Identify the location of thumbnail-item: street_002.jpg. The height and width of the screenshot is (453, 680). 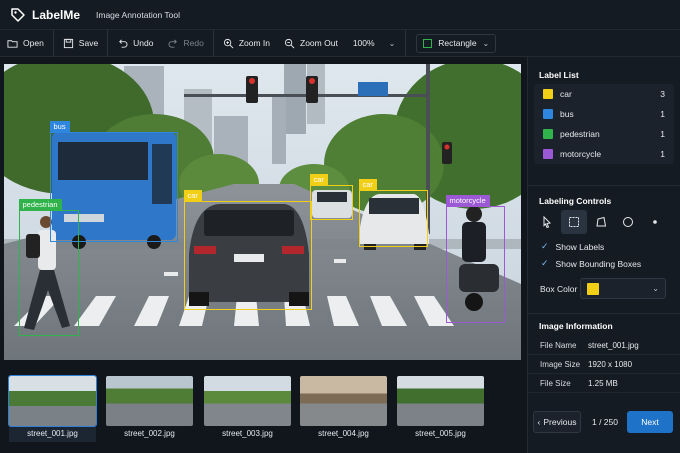
(149, 409).